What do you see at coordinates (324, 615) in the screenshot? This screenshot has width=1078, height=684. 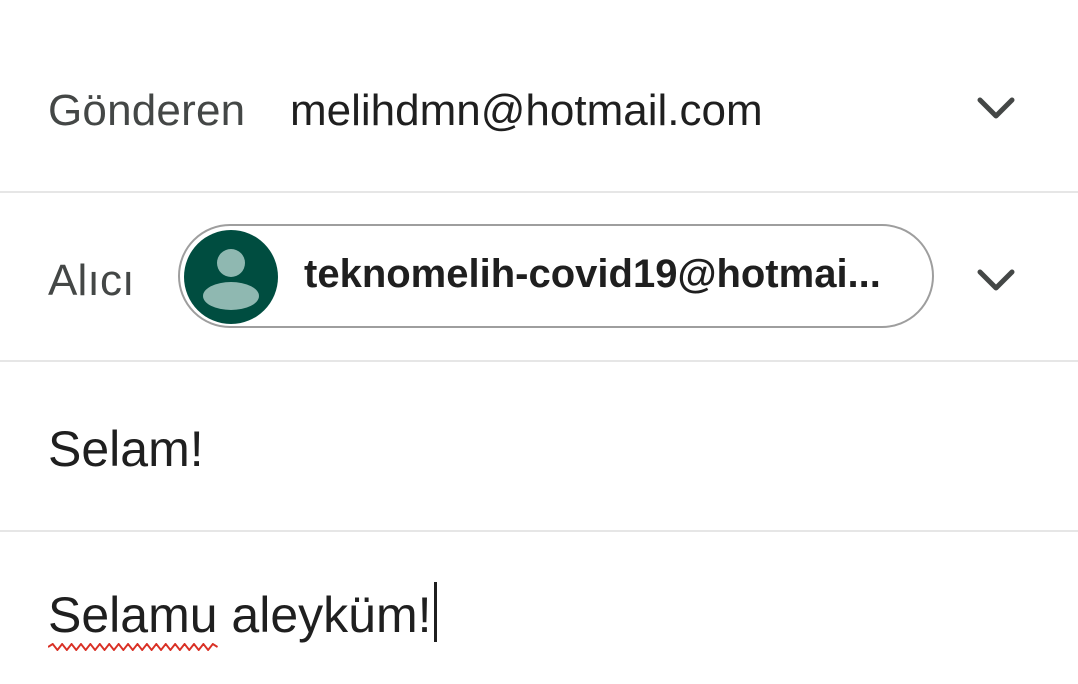 I see `body-rest-text: aleyküm!` at bounding box center [324, 615].